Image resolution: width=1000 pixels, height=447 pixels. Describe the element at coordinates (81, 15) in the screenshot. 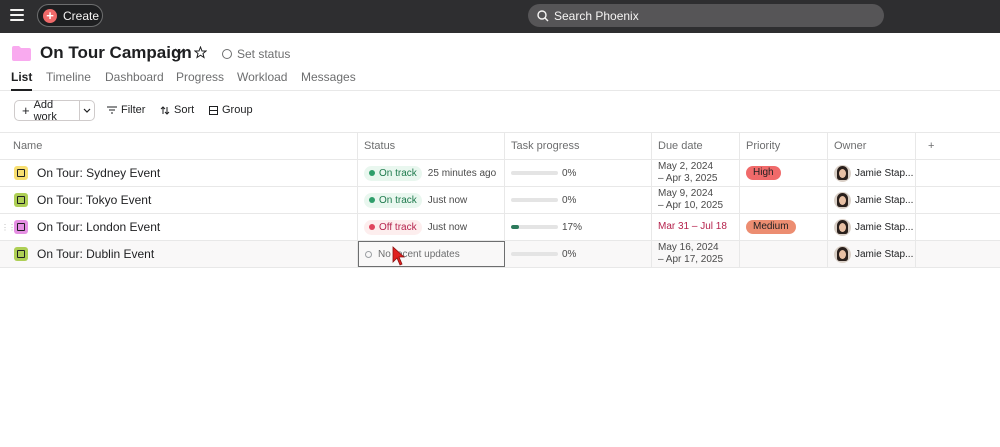

I see `create-label: Create` at that location.